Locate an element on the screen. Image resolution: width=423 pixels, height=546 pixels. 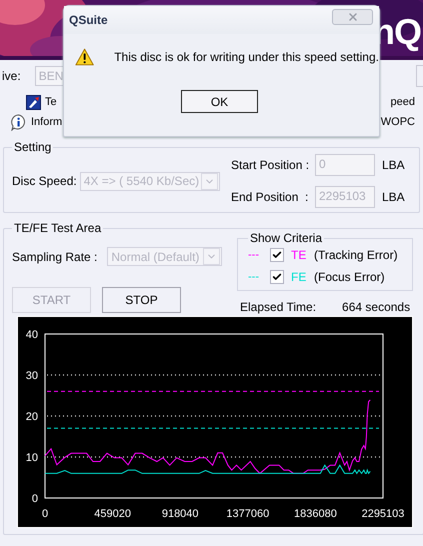
menu-item: Inform is located at coordinates (46, 122).